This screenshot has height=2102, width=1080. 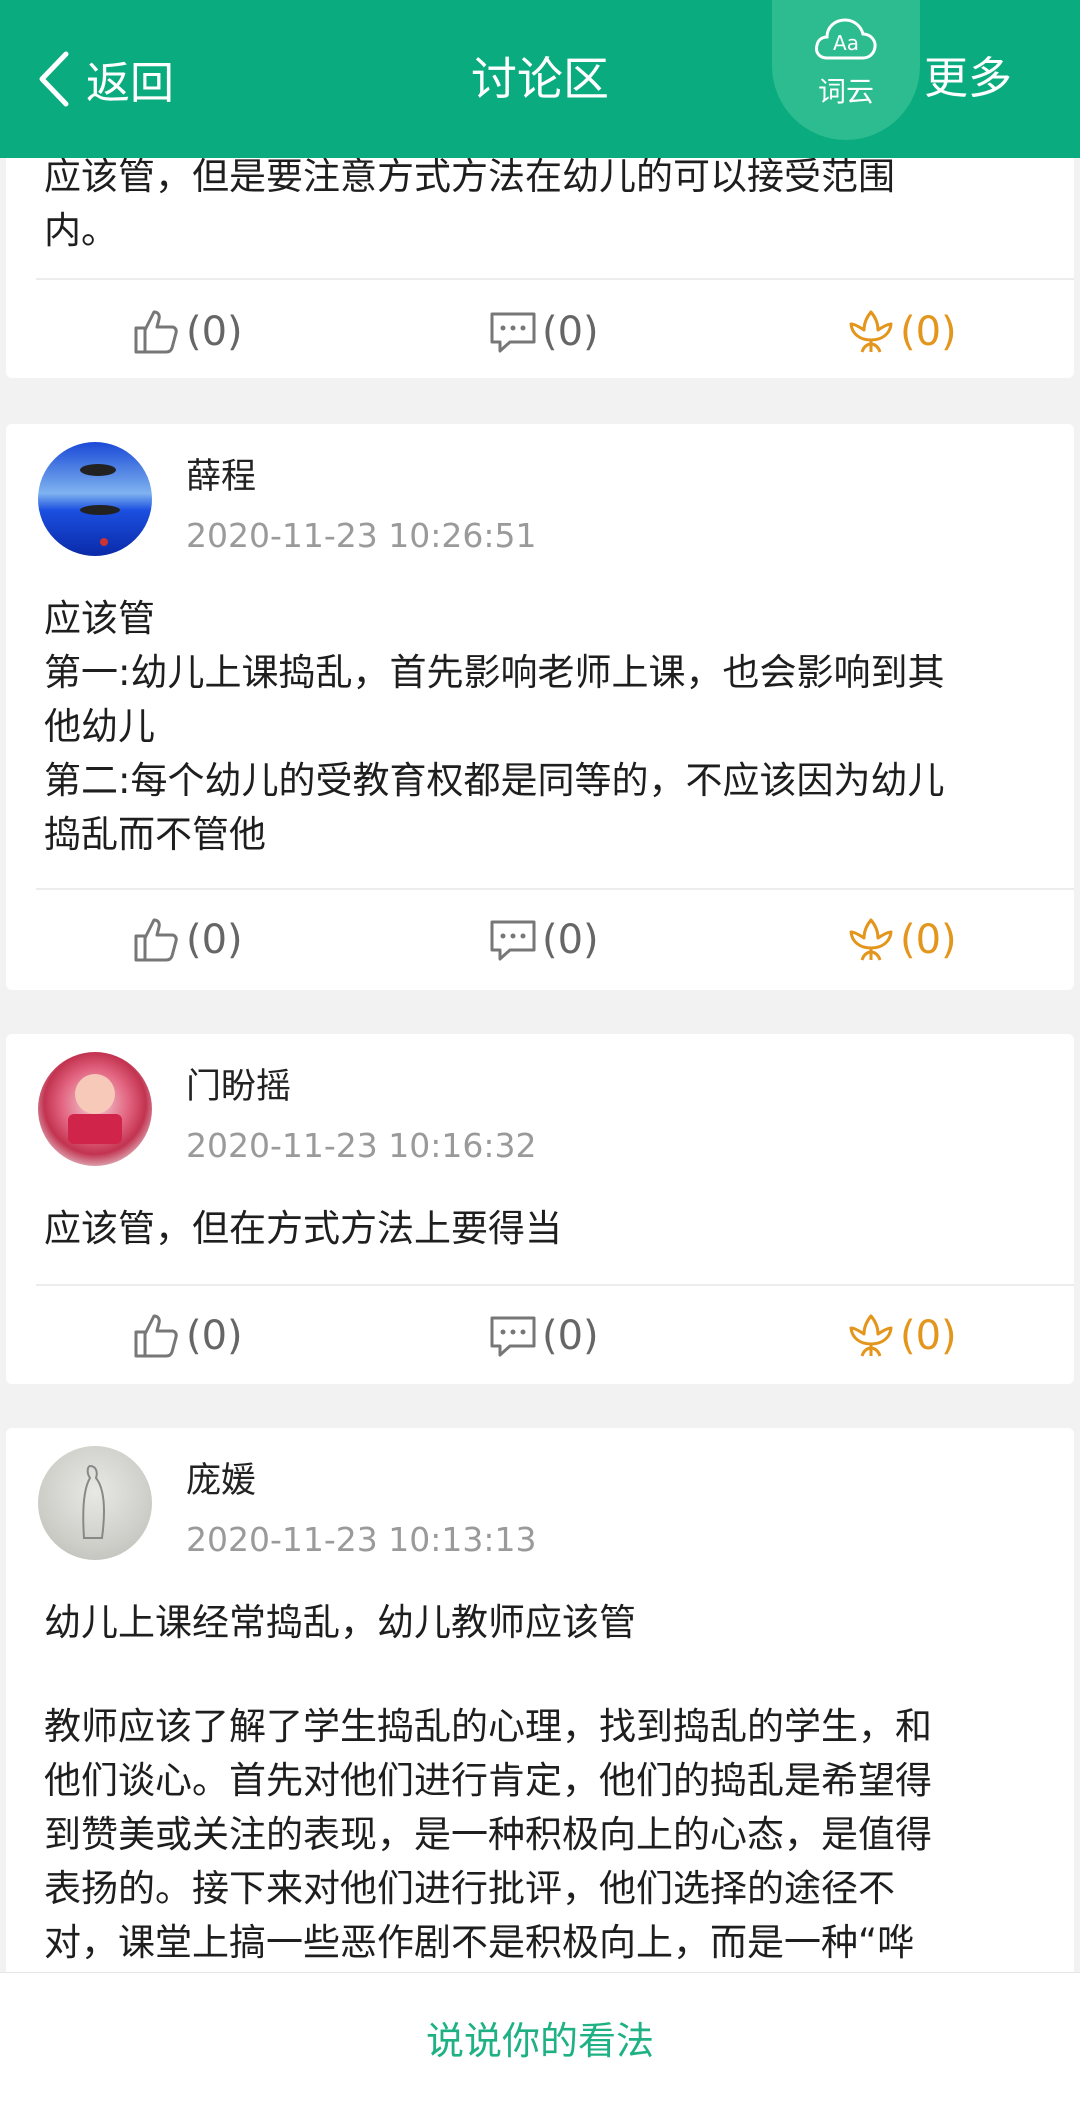 I want to click on top-bar: 返回 讨论区 Aa 词云 更多, so click(x=540, y=79).